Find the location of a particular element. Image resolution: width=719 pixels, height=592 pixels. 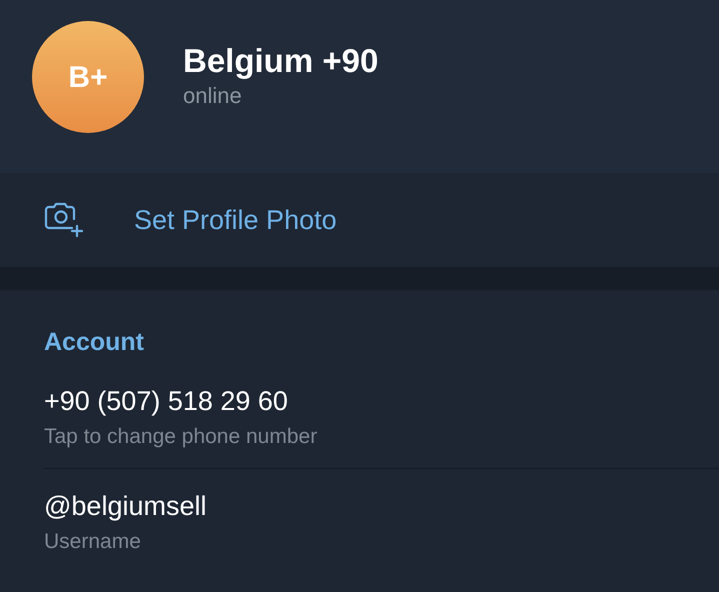

camera-add-icon is located at coordinates (64, 220).